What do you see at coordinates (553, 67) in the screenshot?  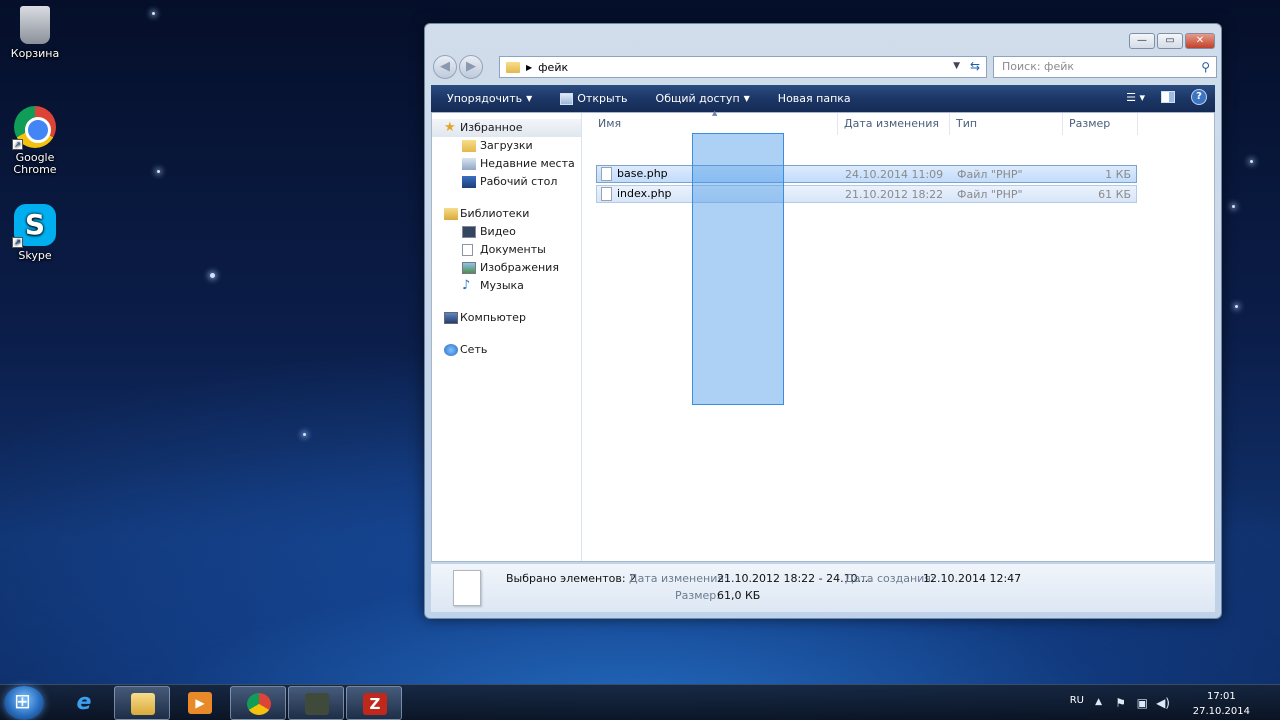 I see `breadcrumb-folder: фейк` at bounding box center [553, 67].